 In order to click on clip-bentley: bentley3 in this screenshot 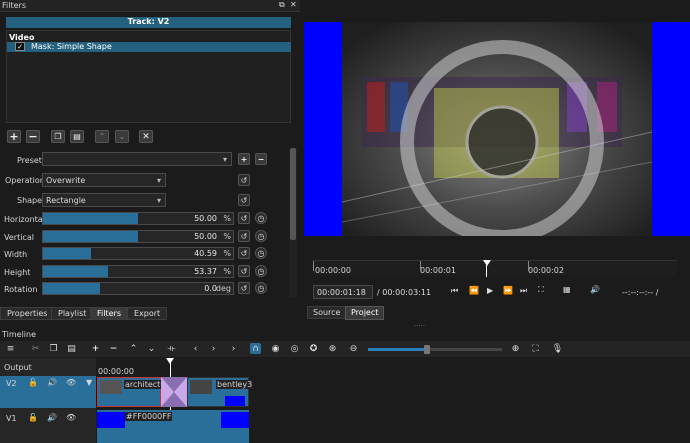, I will do `click(220, 392)`.